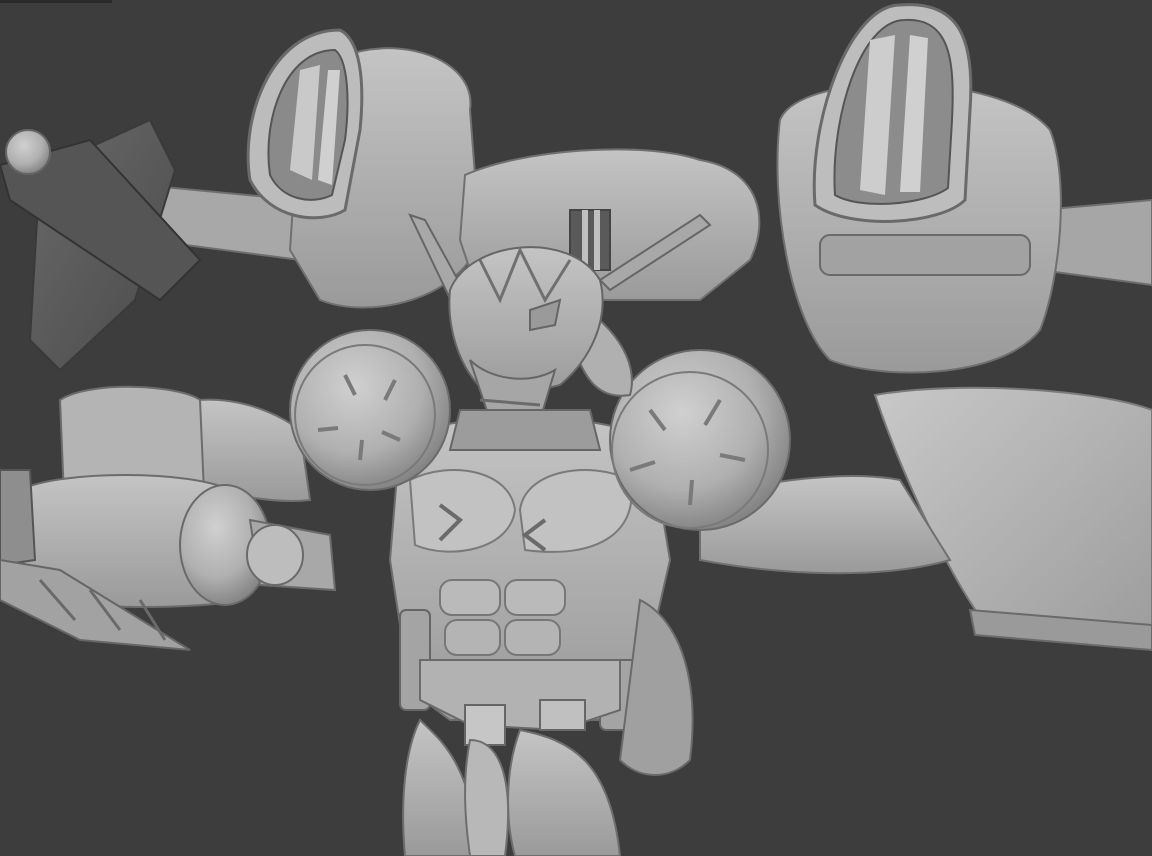 The width and height of the screenshot is (1152, 856). I want to click on left-shoulder-pad, so click(370, 410).